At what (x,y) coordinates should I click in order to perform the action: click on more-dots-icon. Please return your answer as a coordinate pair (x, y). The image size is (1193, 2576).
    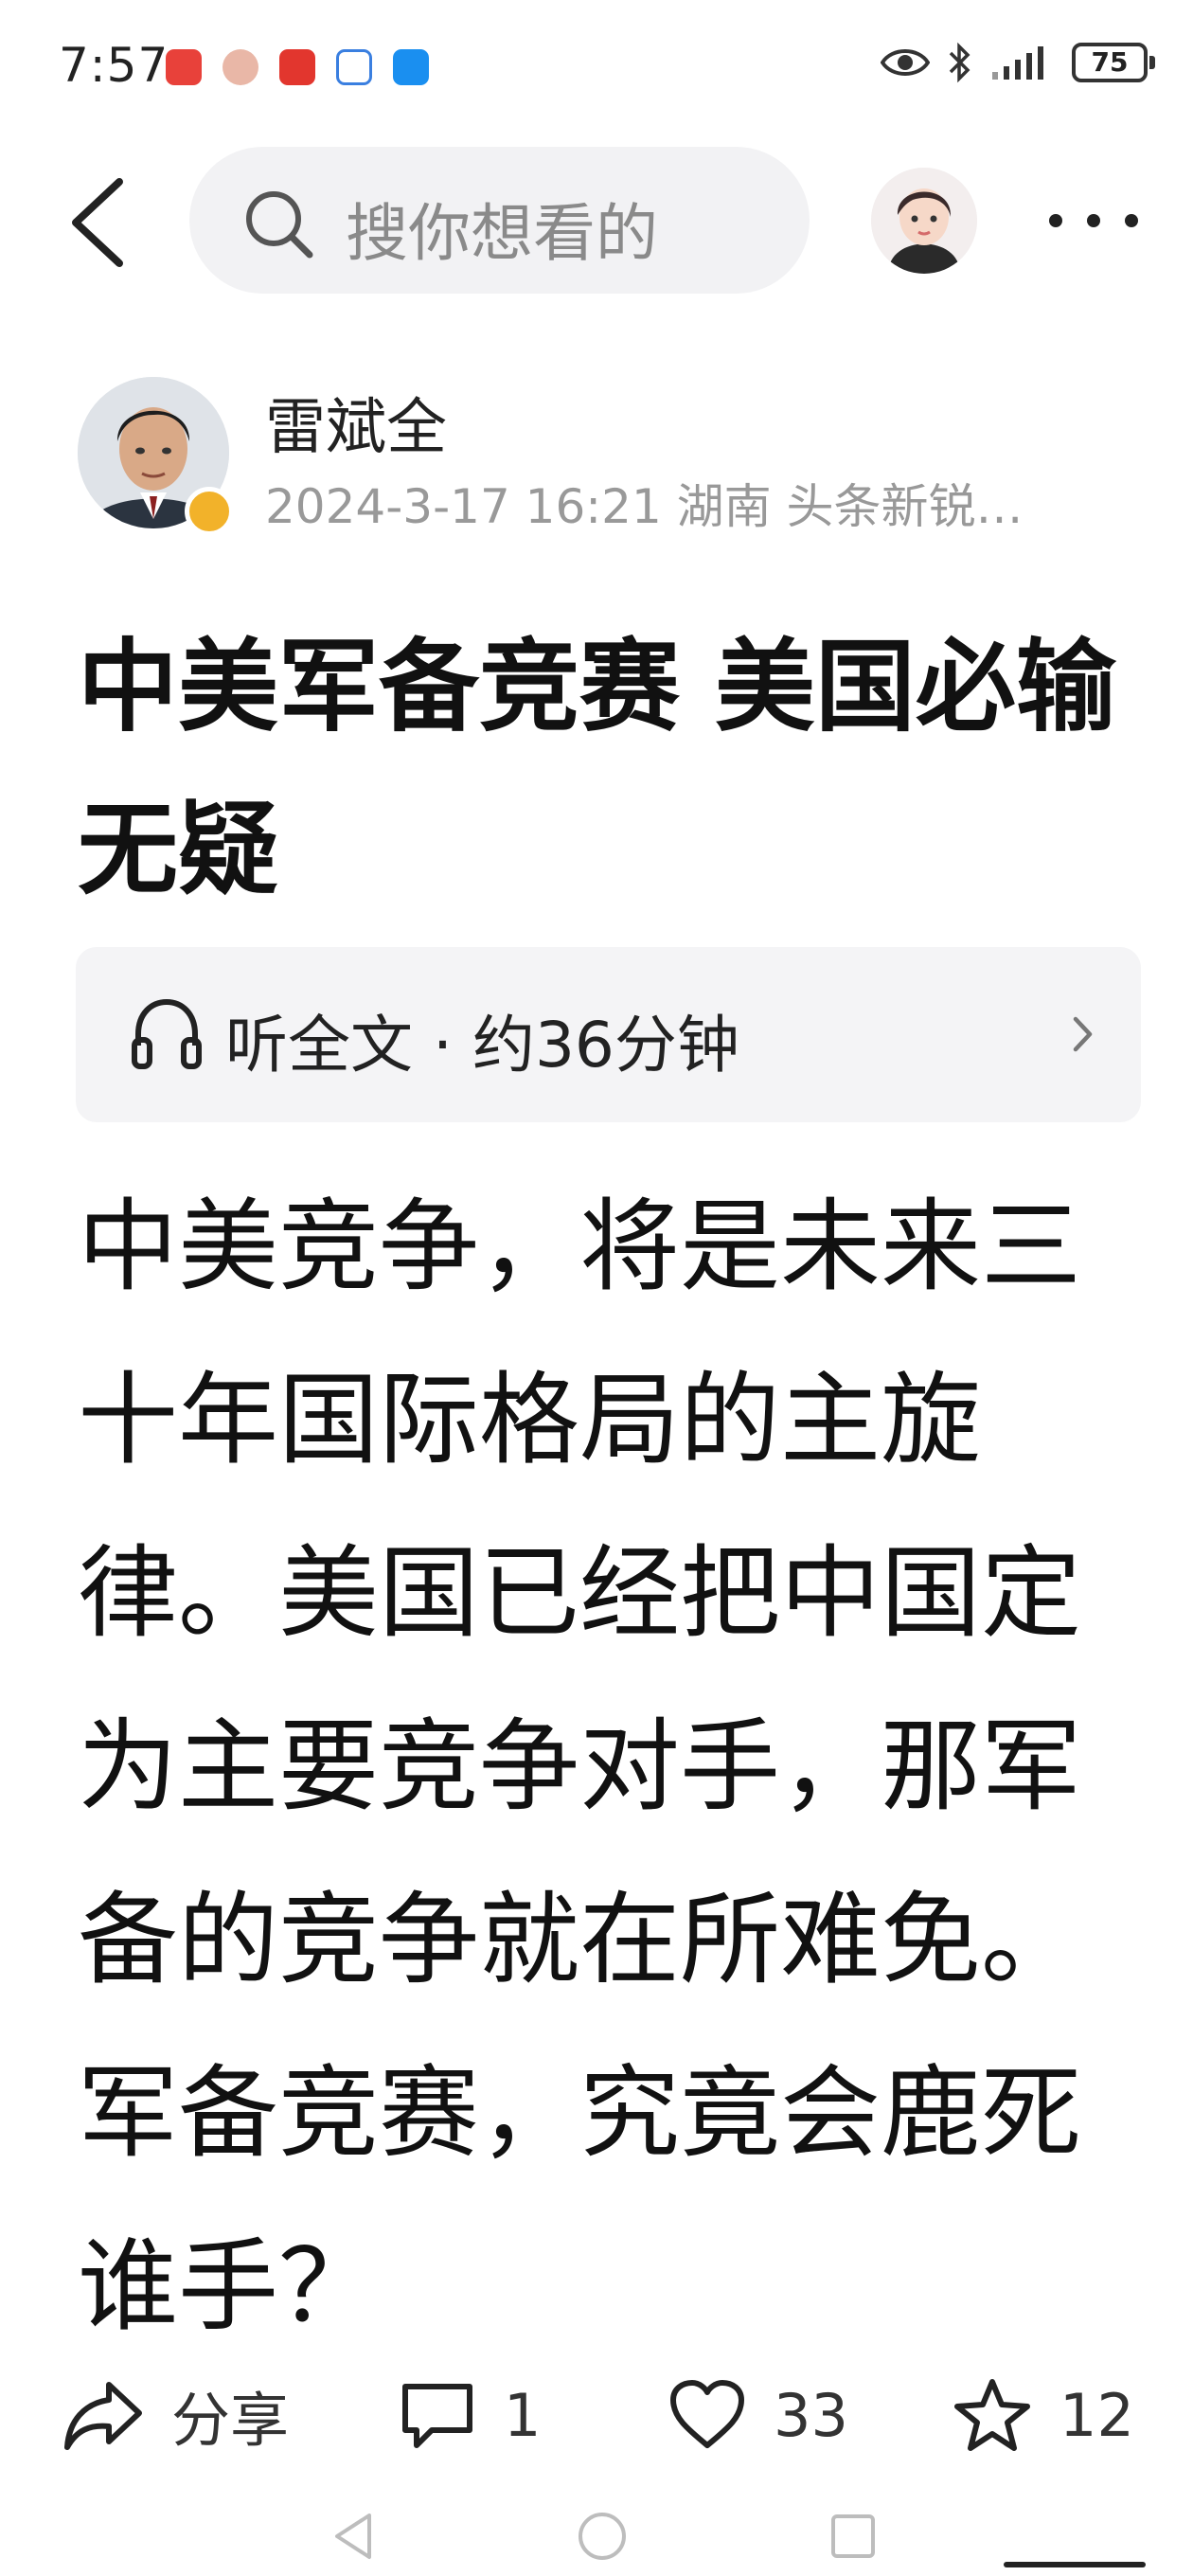
    Looking at the image, I should click on (1093, 220).